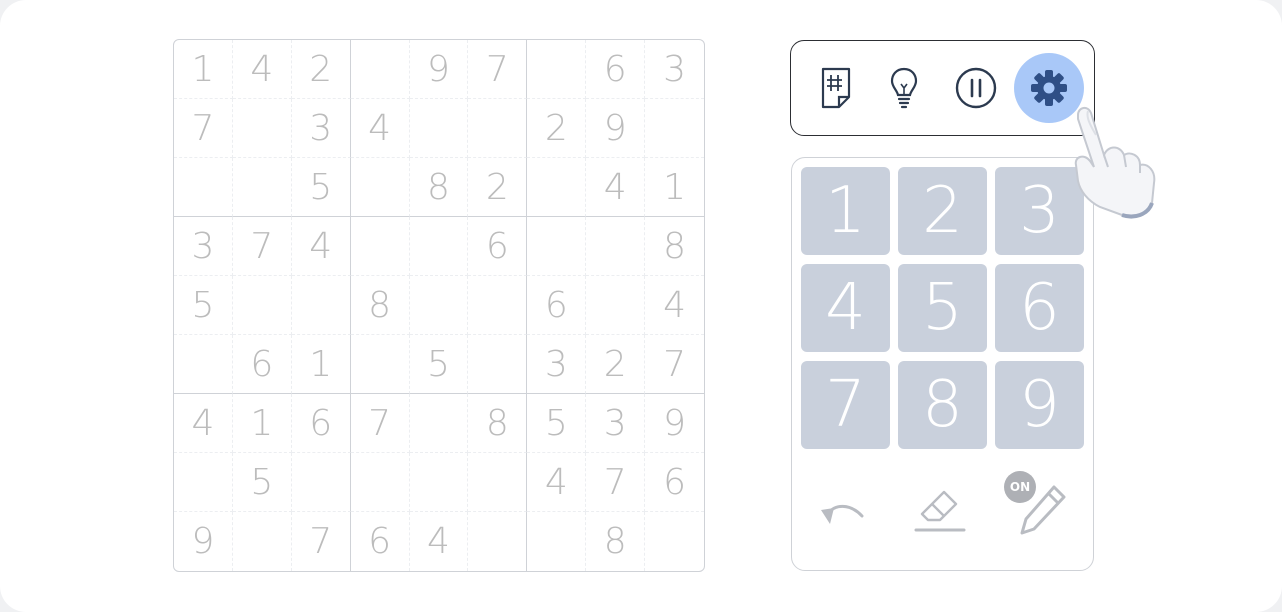 This screenshot has width=1282, height=612. Describe the element at coordinates (1039, 509) in the screenshot. I see `pencil-mode-button: ON` at that location.